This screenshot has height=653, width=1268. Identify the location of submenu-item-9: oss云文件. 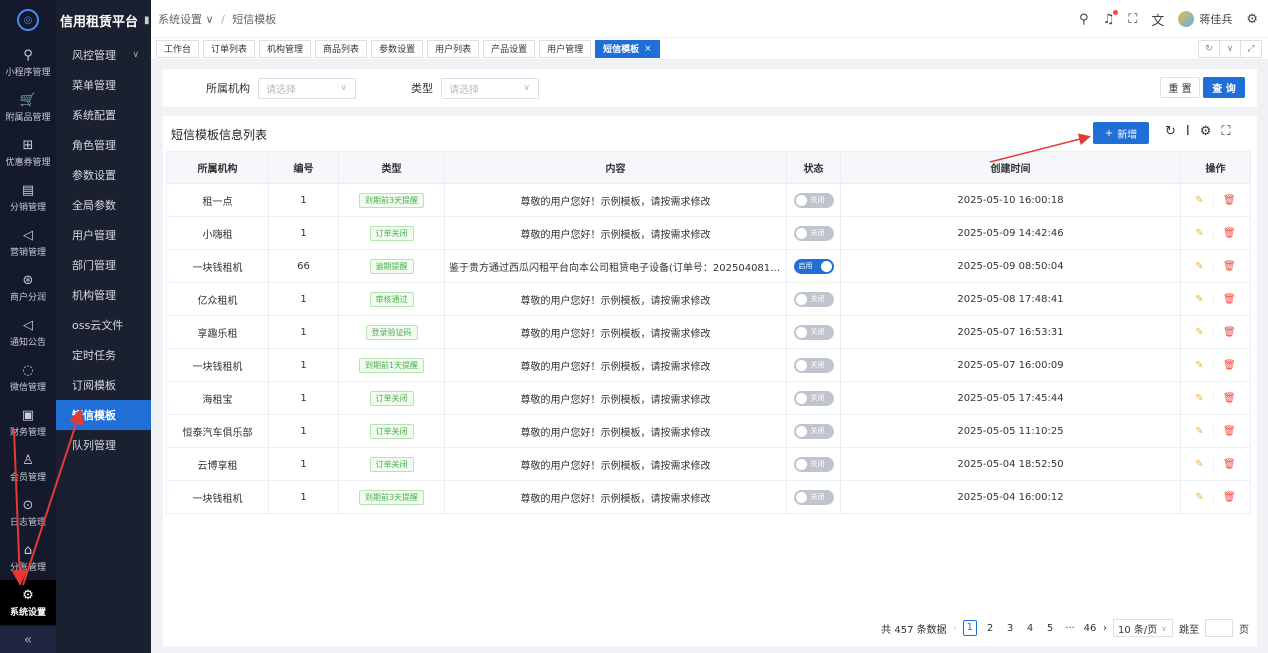
(103, 325).